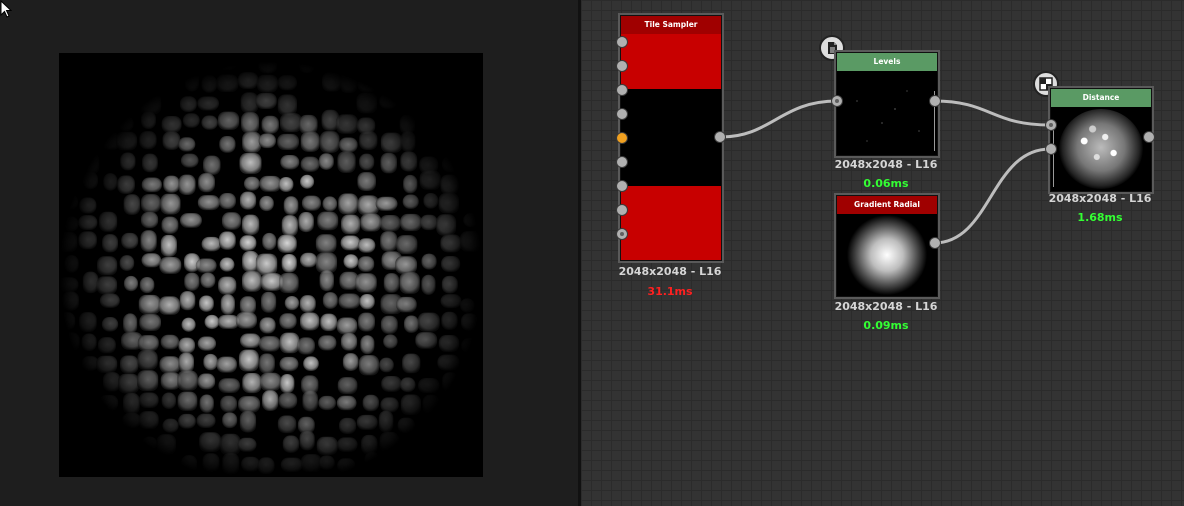 This screenshot has height=506, width=1184. I want to click on gradient-radial-node: Gradient Radial, so click(887, 246).